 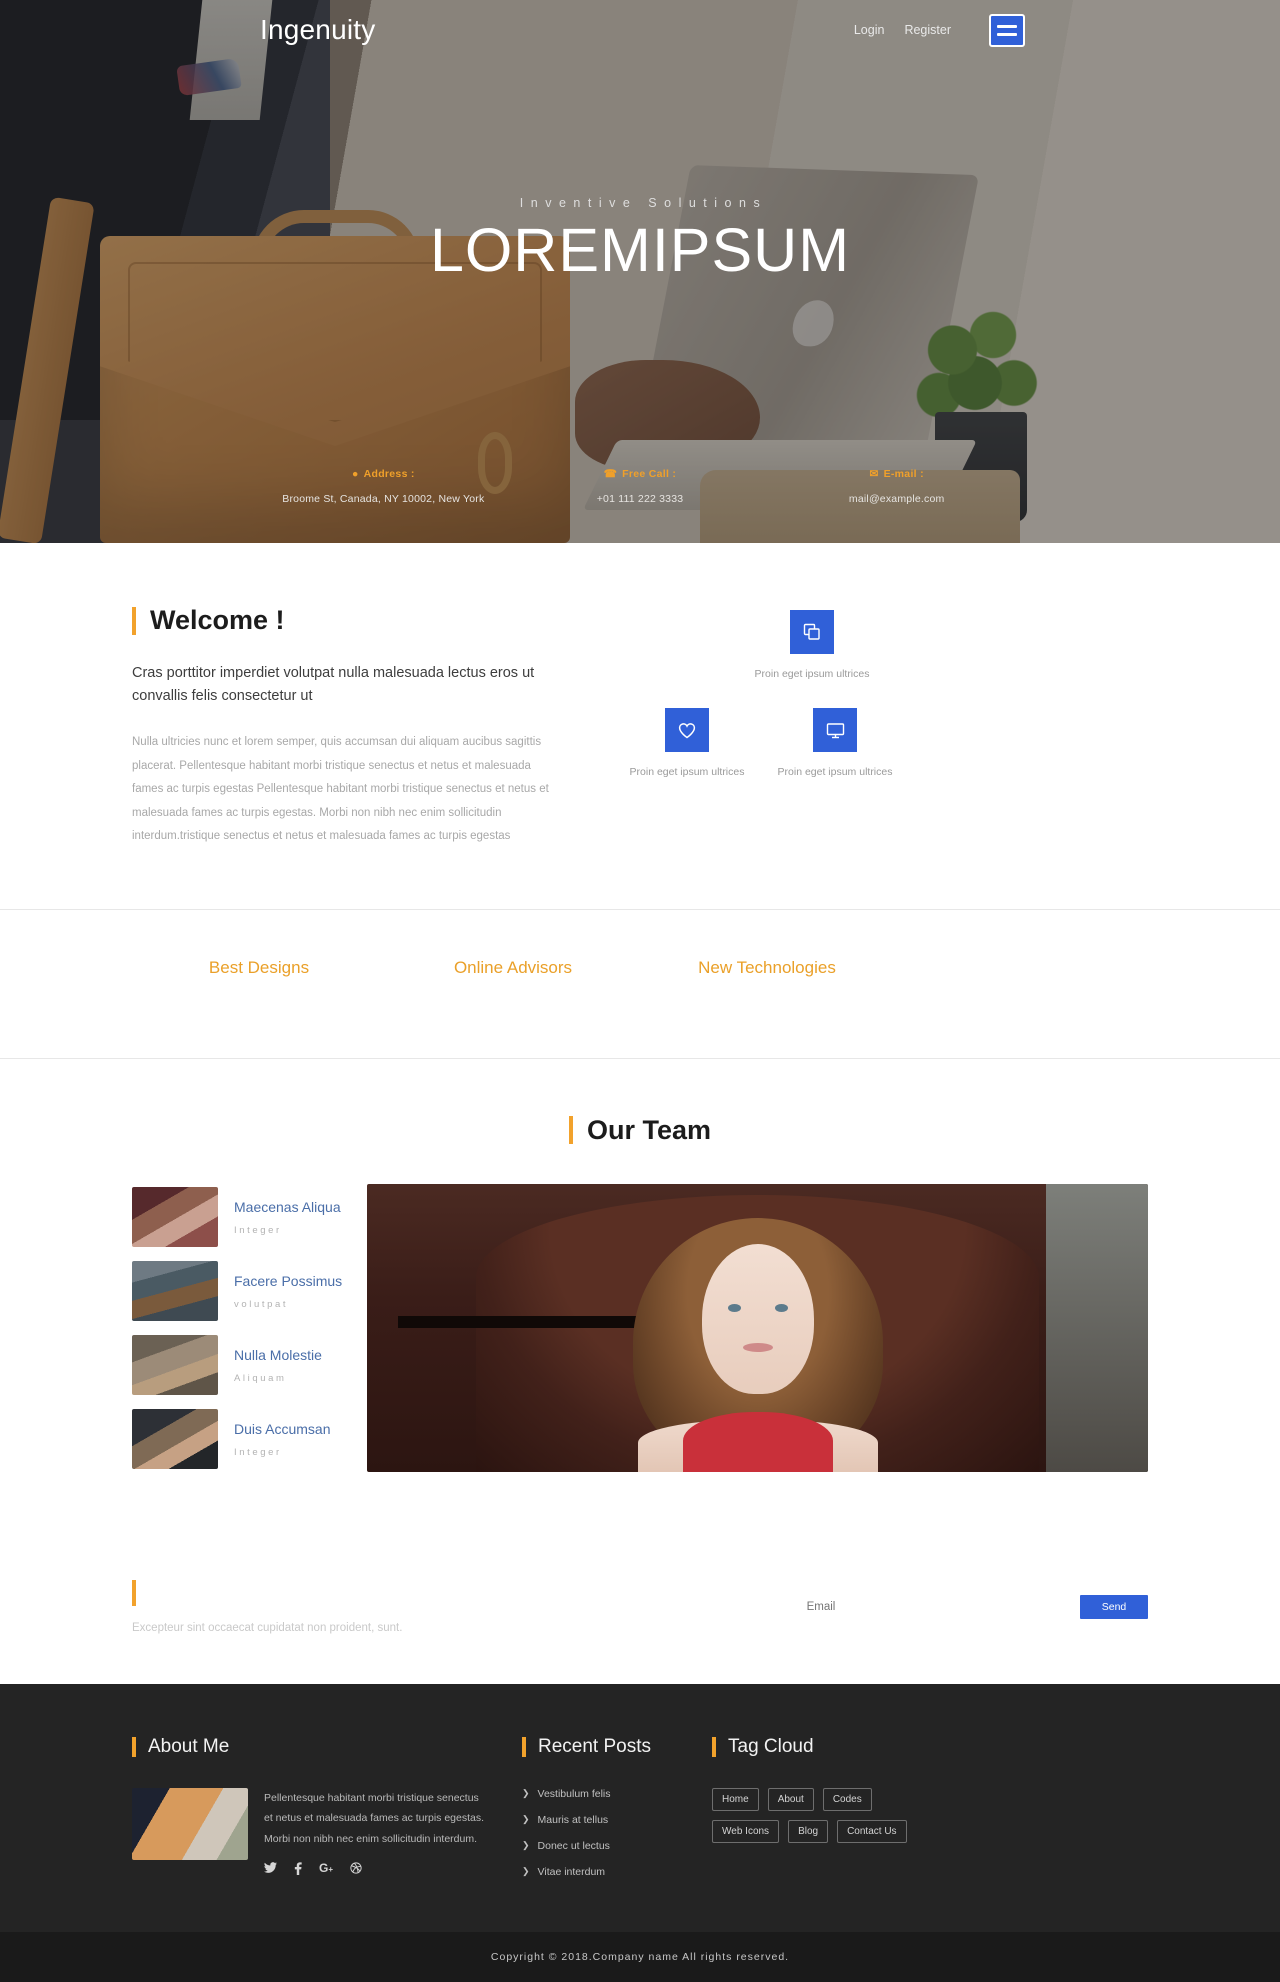 What do you see at coordinates (640, 474) in the screenshot?
I see `contact-phone-label: ☎ Free Call :` at bounding box center [640, 474].